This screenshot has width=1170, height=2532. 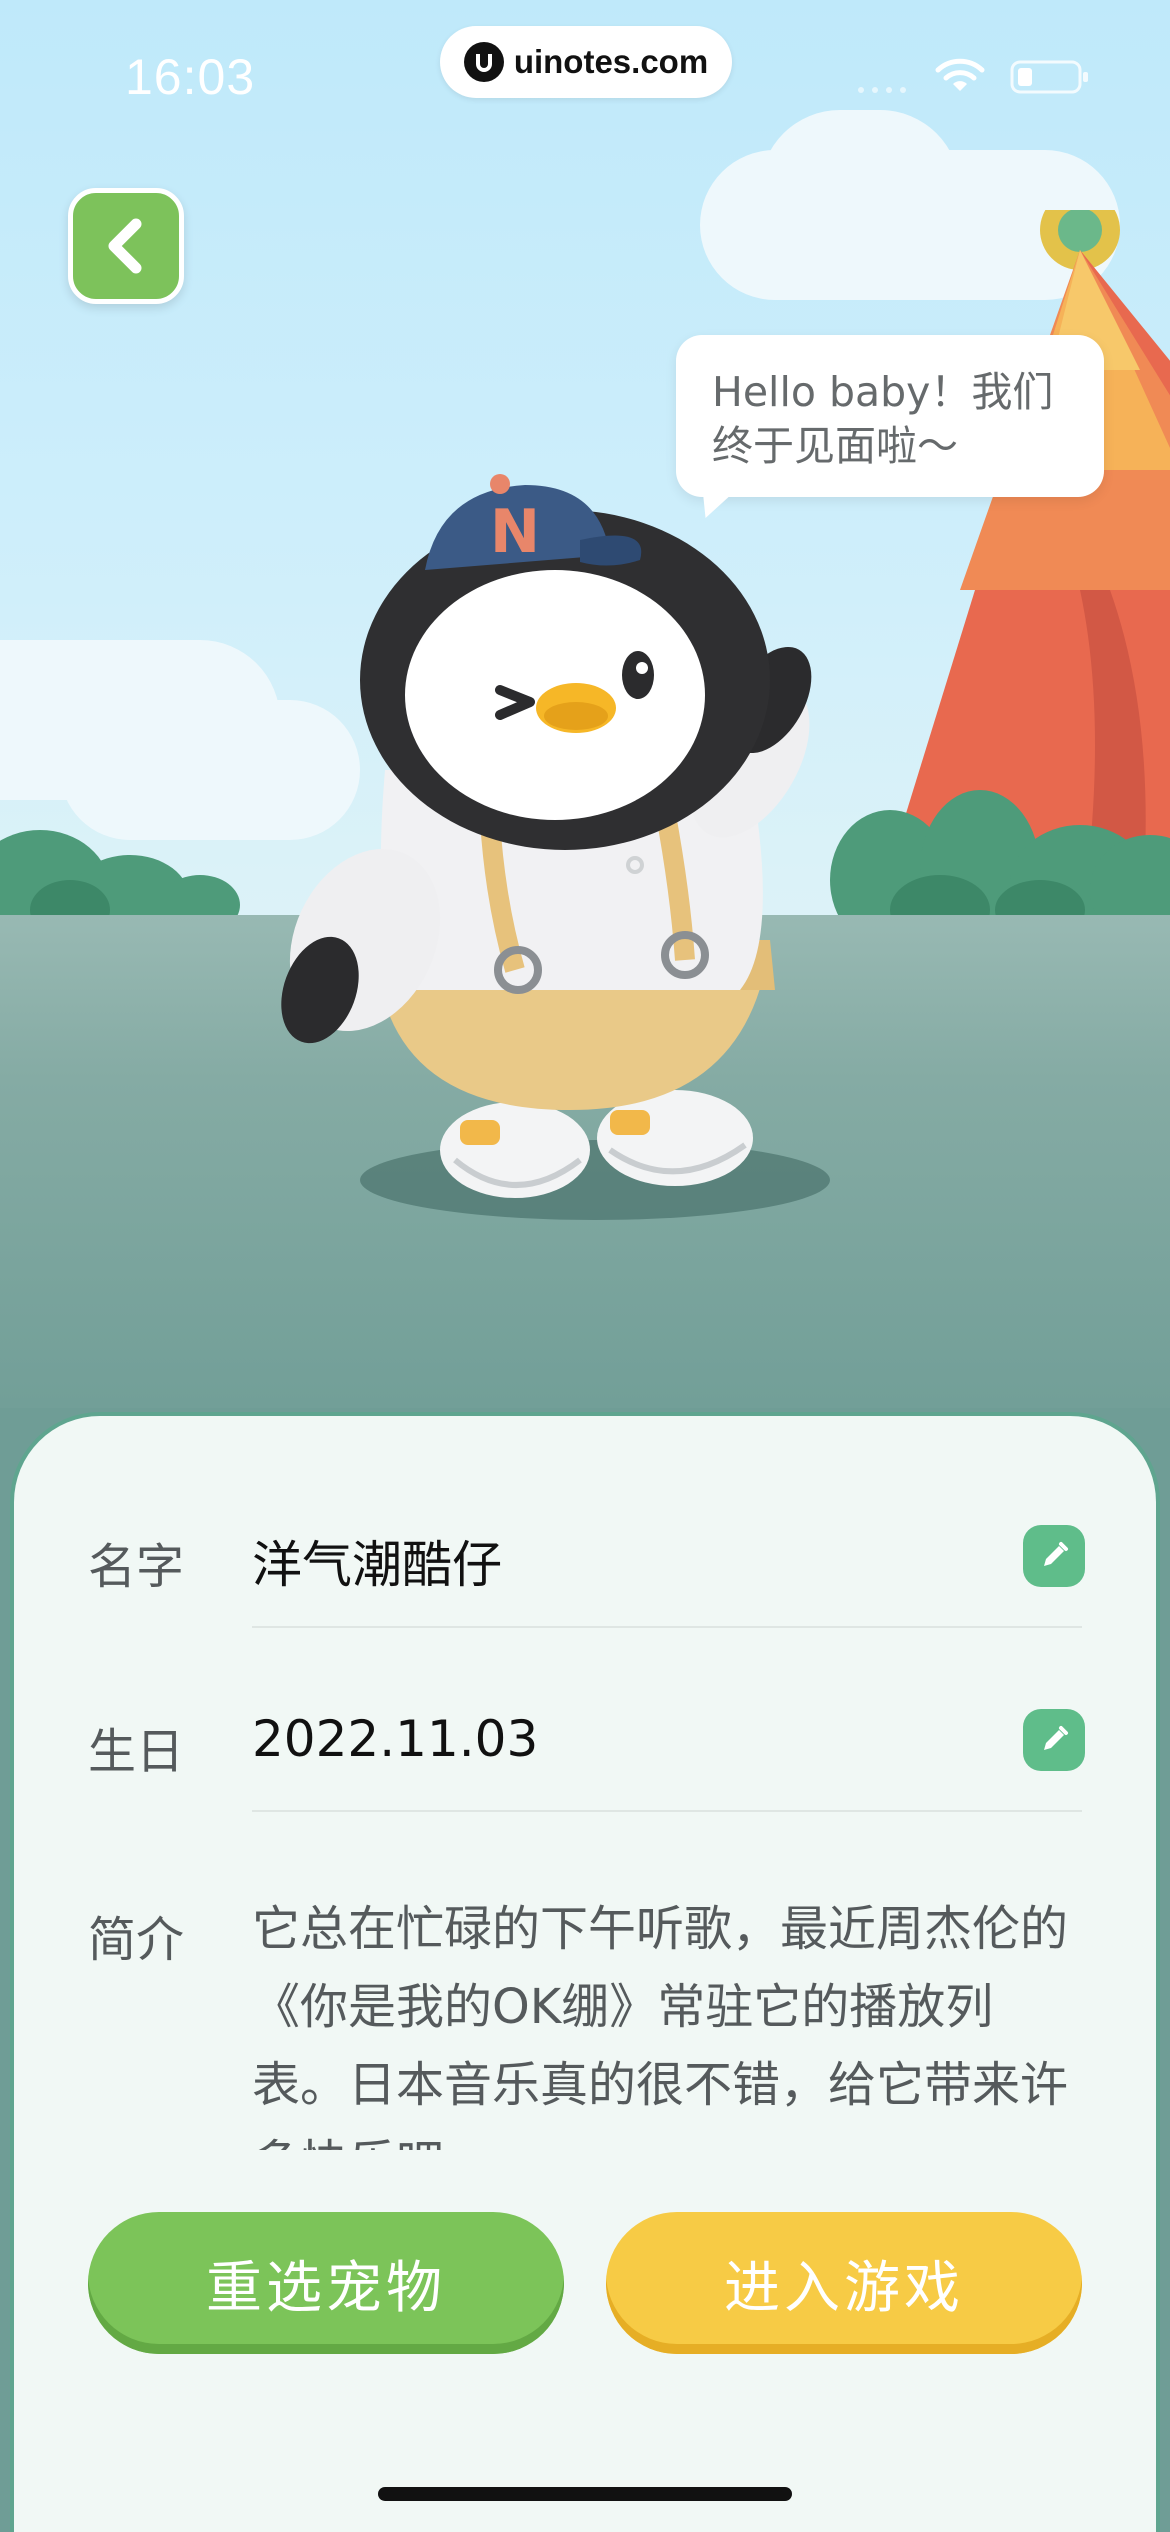 I want to click on birthday-value: 2022.11.03, so click(x=395, y=1739).